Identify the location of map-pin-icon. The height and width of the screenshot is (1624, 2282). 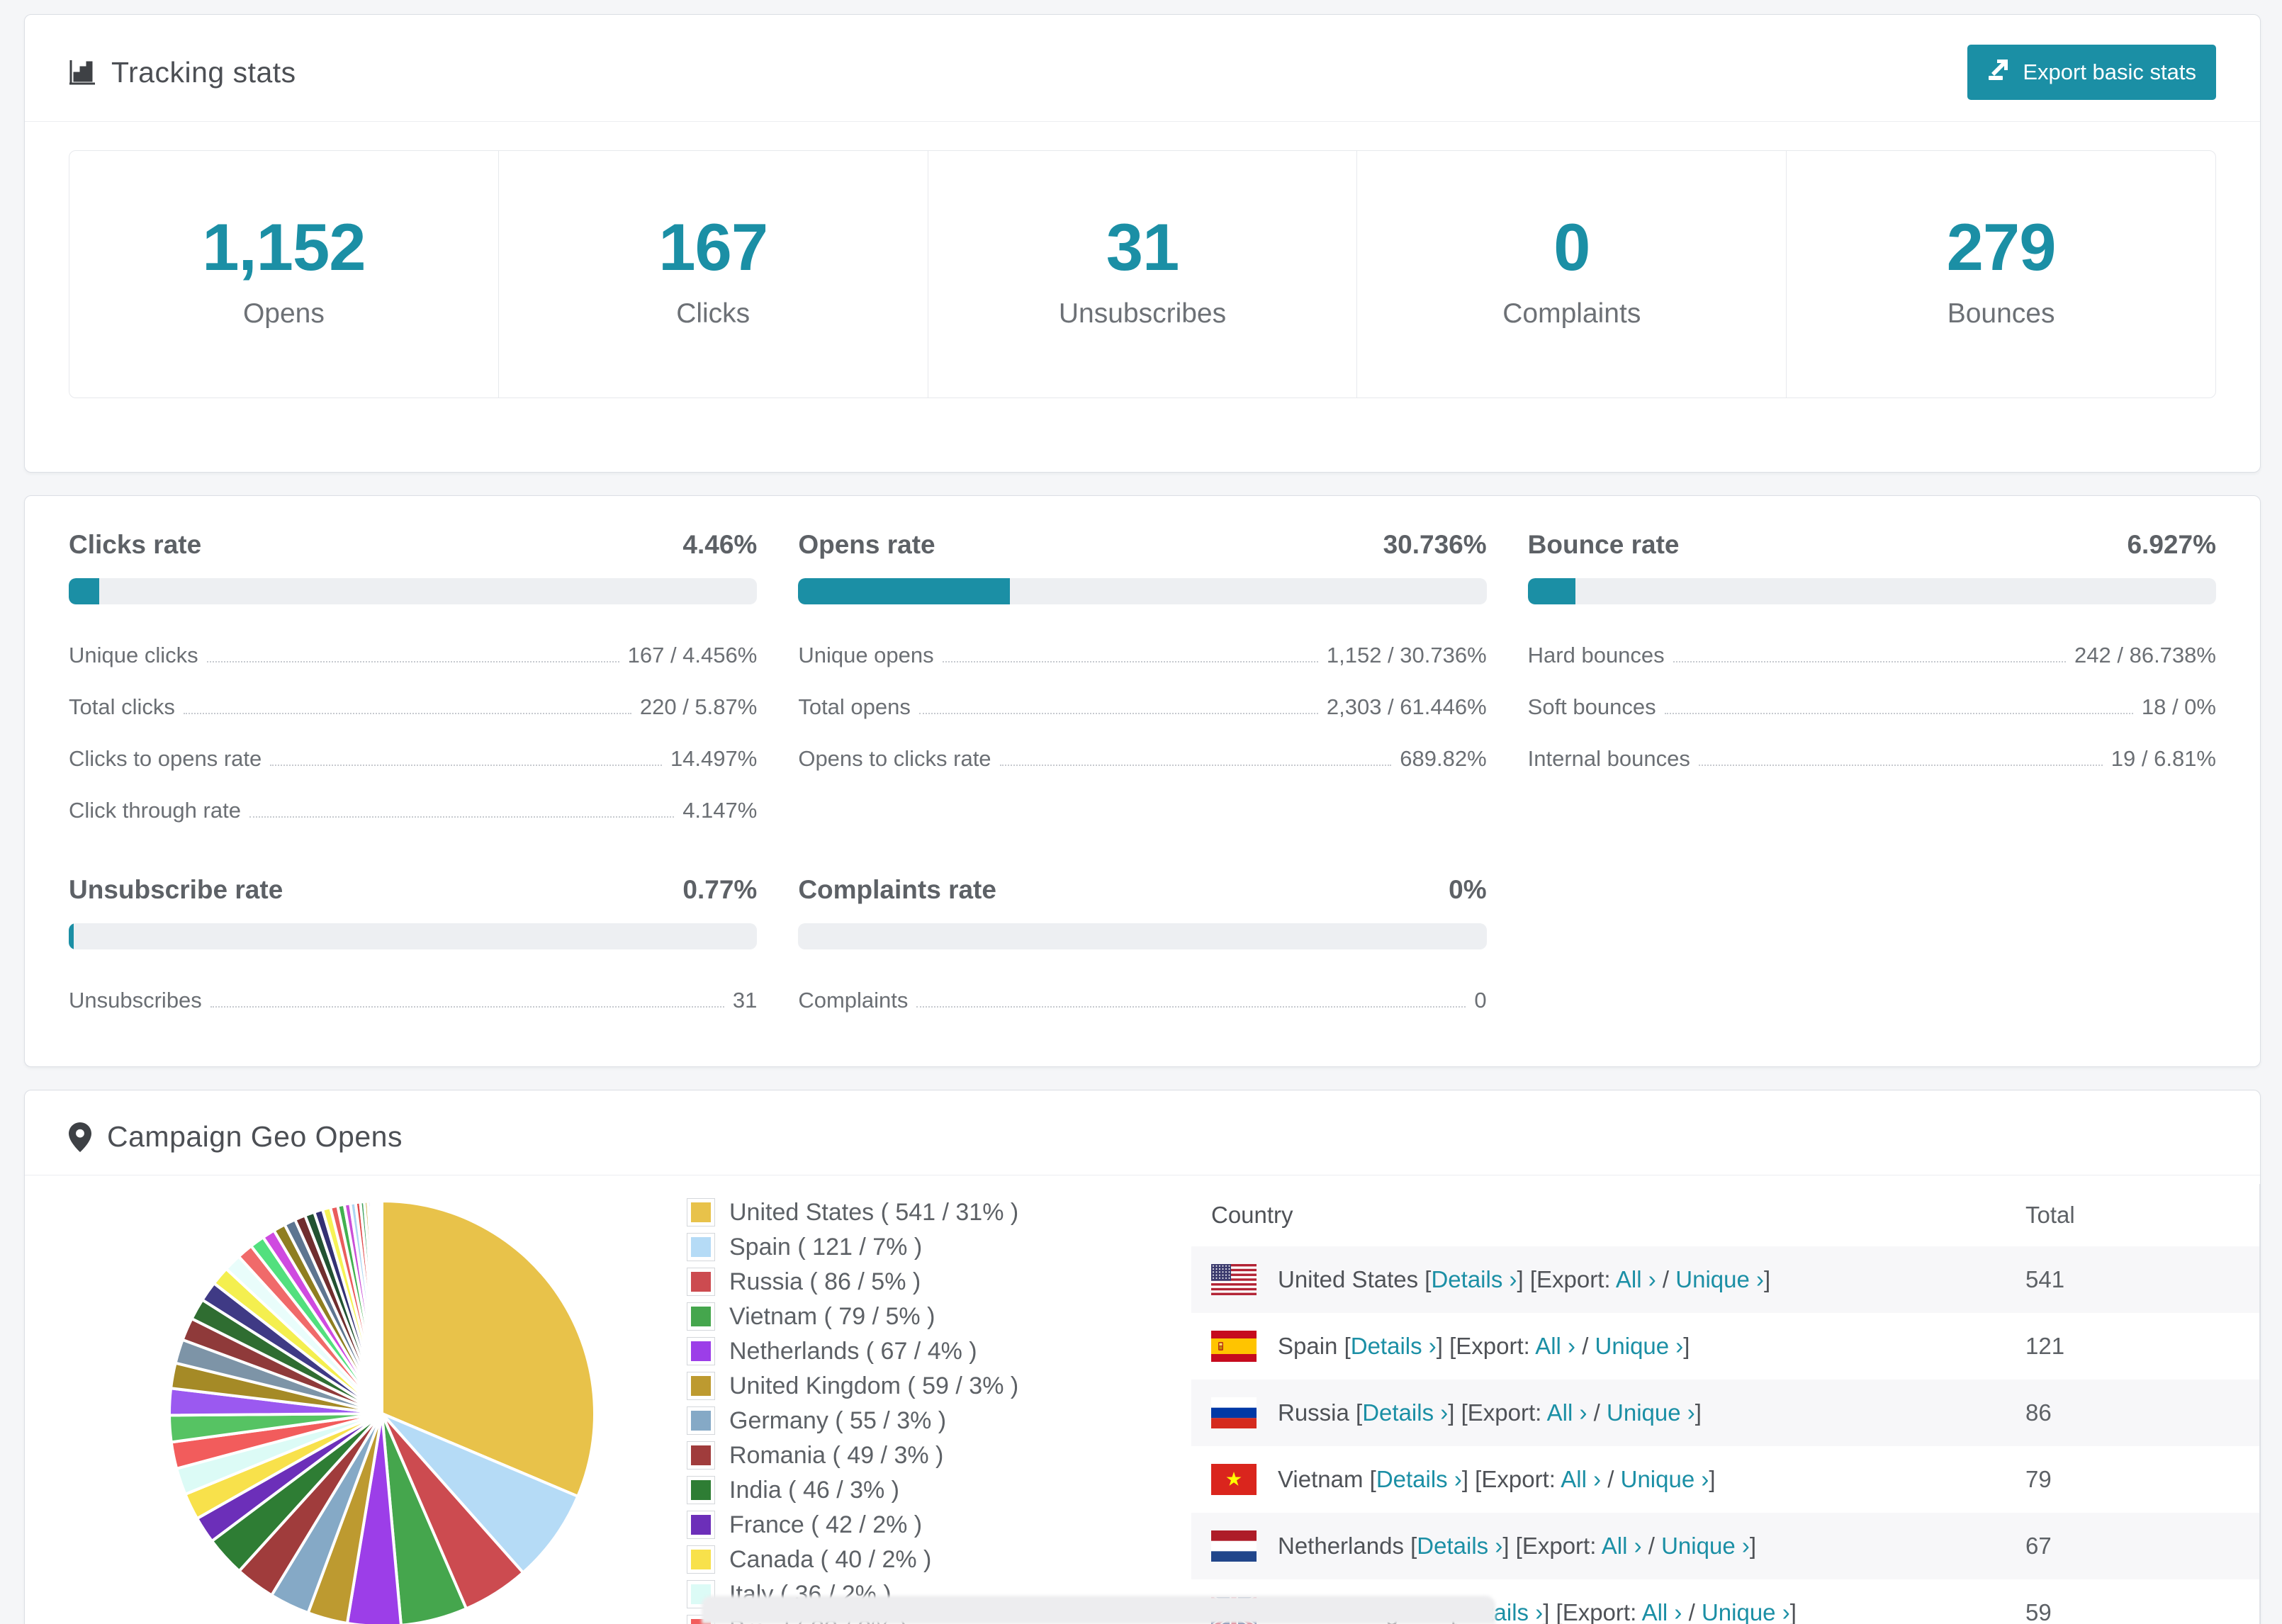
(80, 1137).